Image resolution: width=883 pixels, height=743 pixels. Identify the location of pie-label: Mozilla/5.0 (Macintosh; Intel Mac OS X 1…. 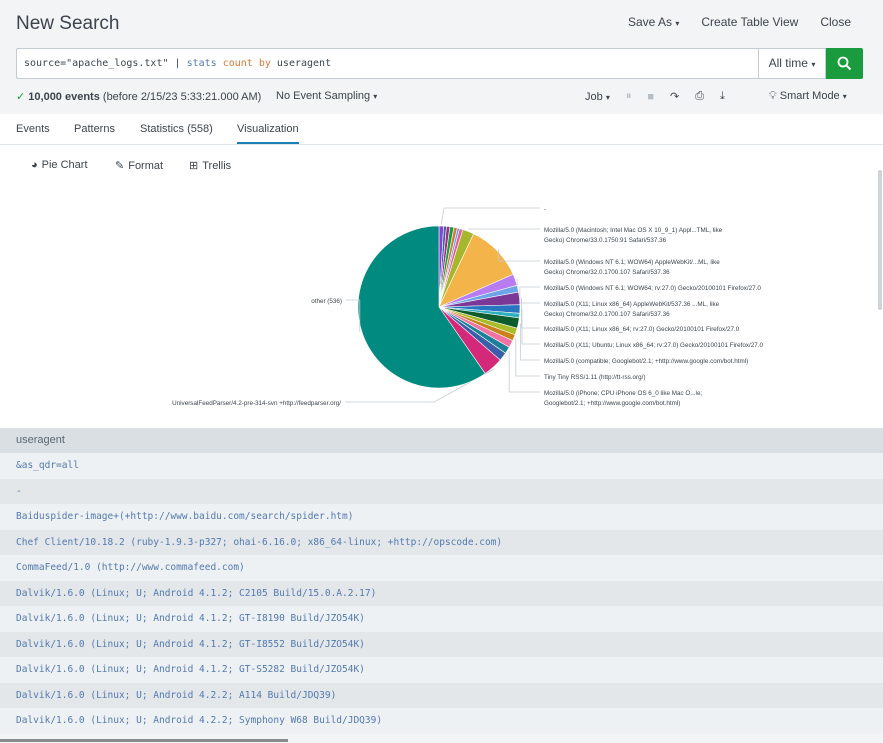
(633, 230).